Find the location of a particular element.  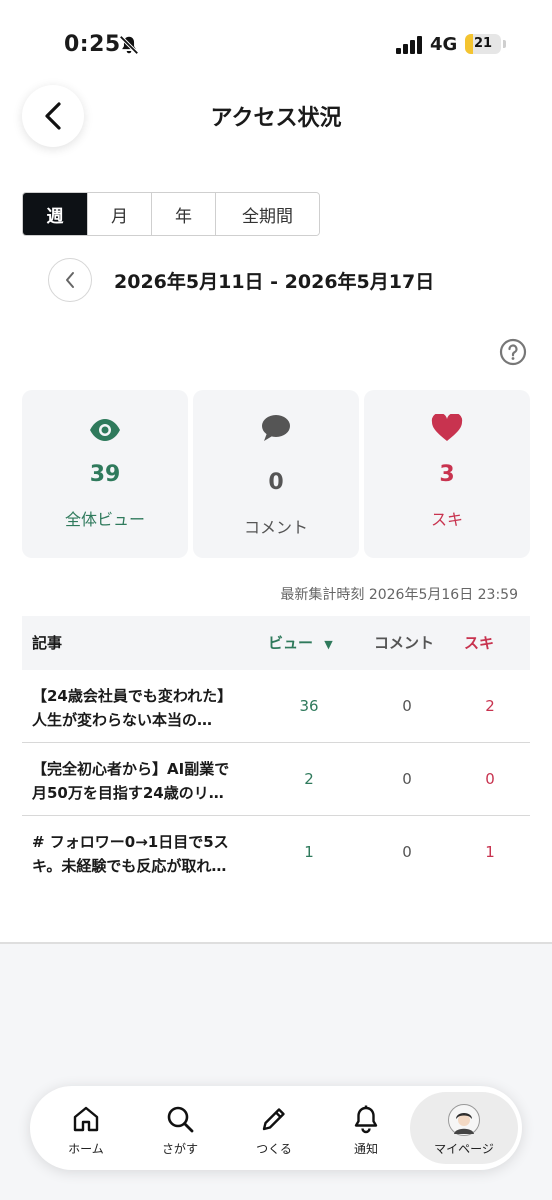

table-row: 【24歳会社員でも変われた】 人生が変わらない本当の… 36 0 2 is located at coordinates (276, 706).